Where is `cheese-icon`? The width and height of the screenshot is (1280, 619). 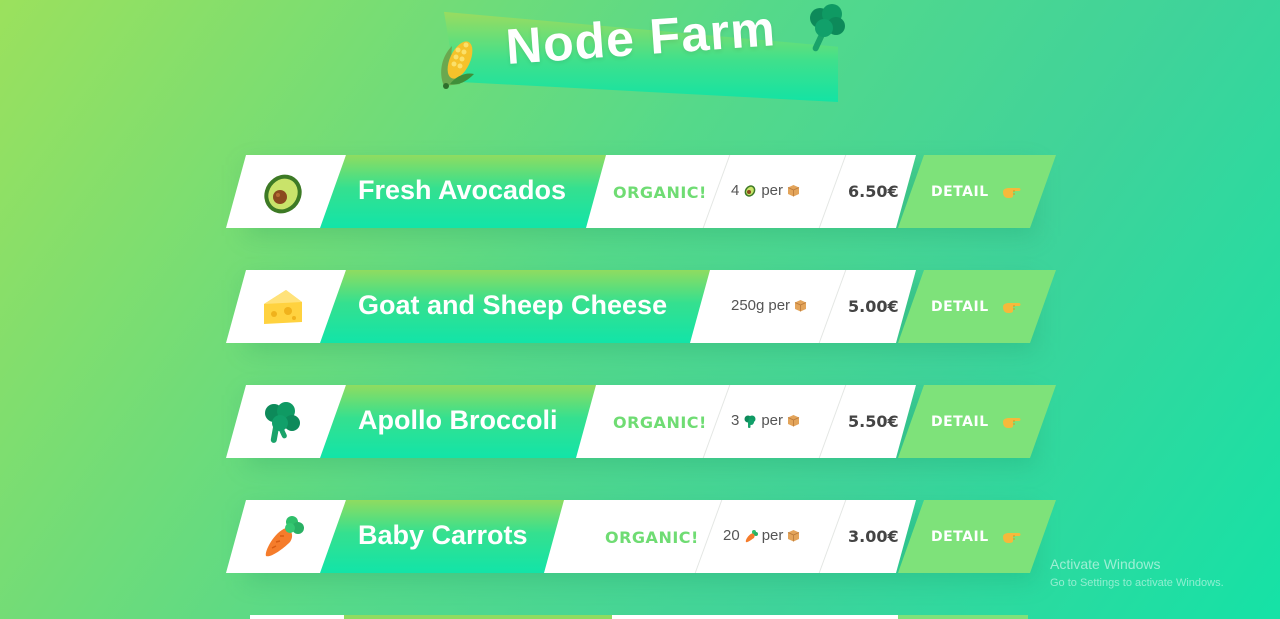
cheese-icon is located at coordinates (283, 307).